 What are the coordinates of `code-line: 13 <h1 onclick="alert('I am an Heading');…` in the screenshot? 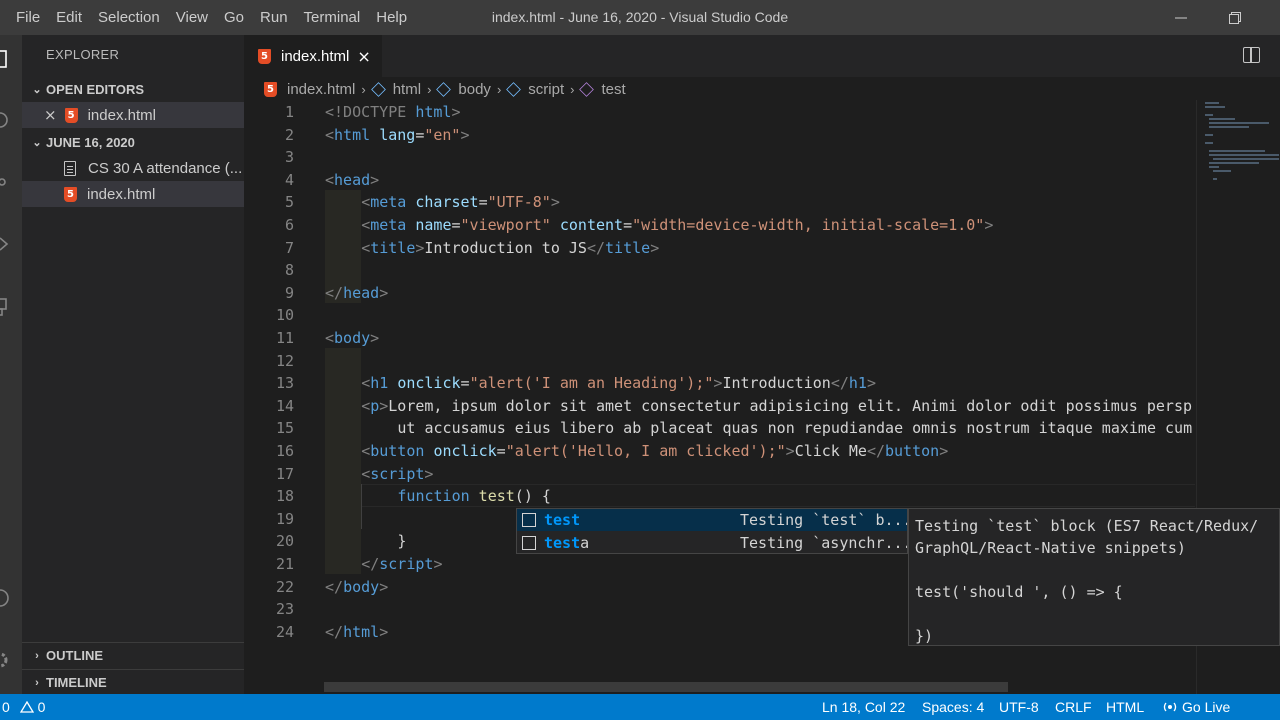 It's located at (762, 383).